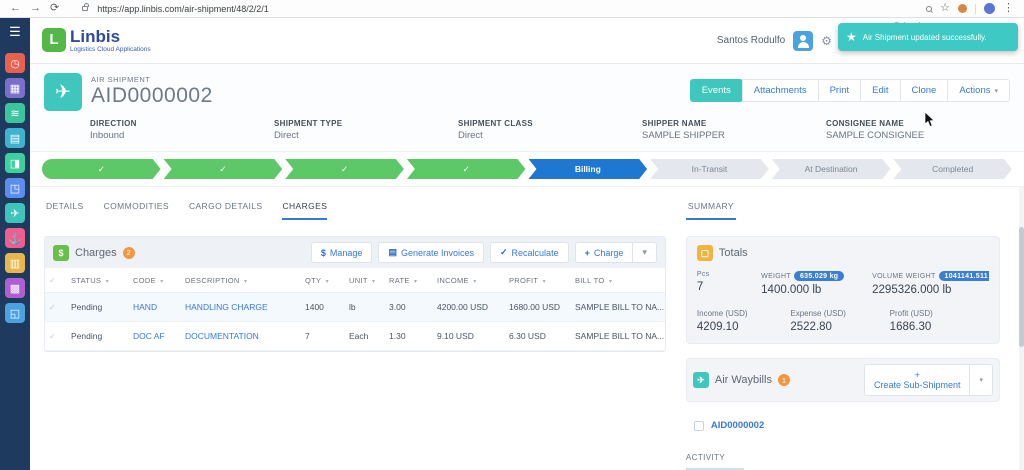 This screenshot has height=470, width=1024. I want to click on browser-back-icon: ←, so click(15, 8).